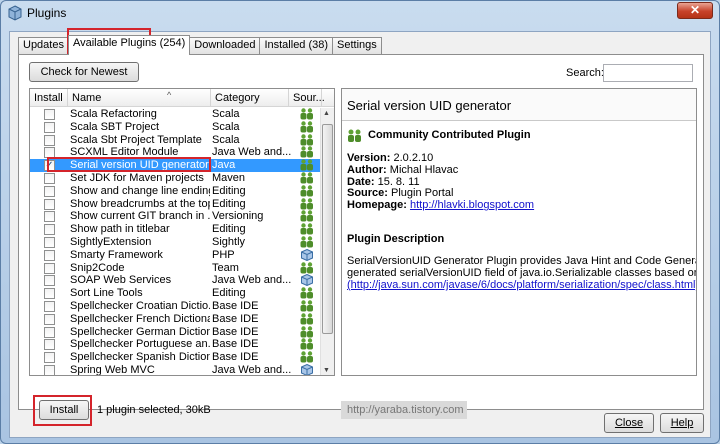 Image resolution: width=720 pixels, height=444 pixels. I want to click on table-row: Spellchecker Croatian Dictio... Base IDE, so click(176, 306).